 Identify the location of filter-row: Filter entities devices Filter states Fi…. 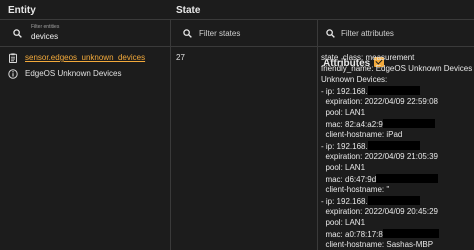
(237, 33).